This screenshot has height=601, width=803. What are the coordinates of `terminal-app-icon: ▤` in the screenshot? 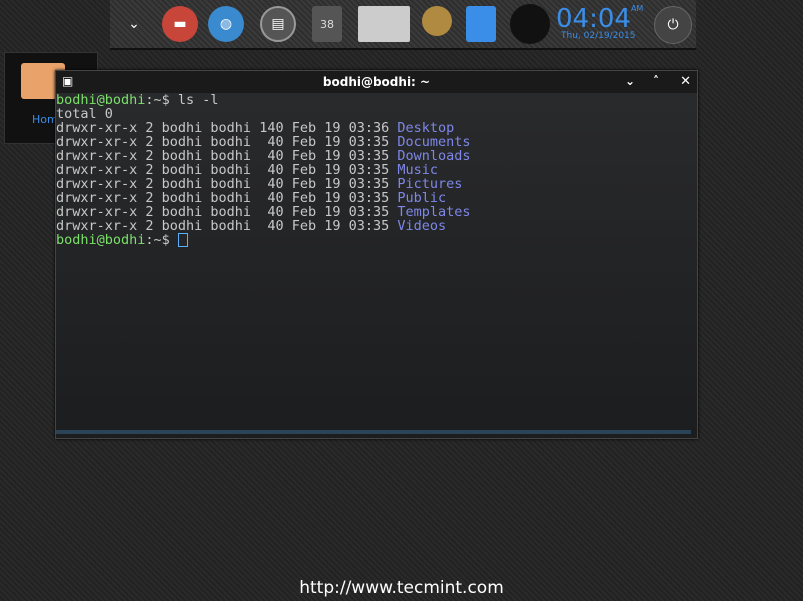 It's located at (278, 24).